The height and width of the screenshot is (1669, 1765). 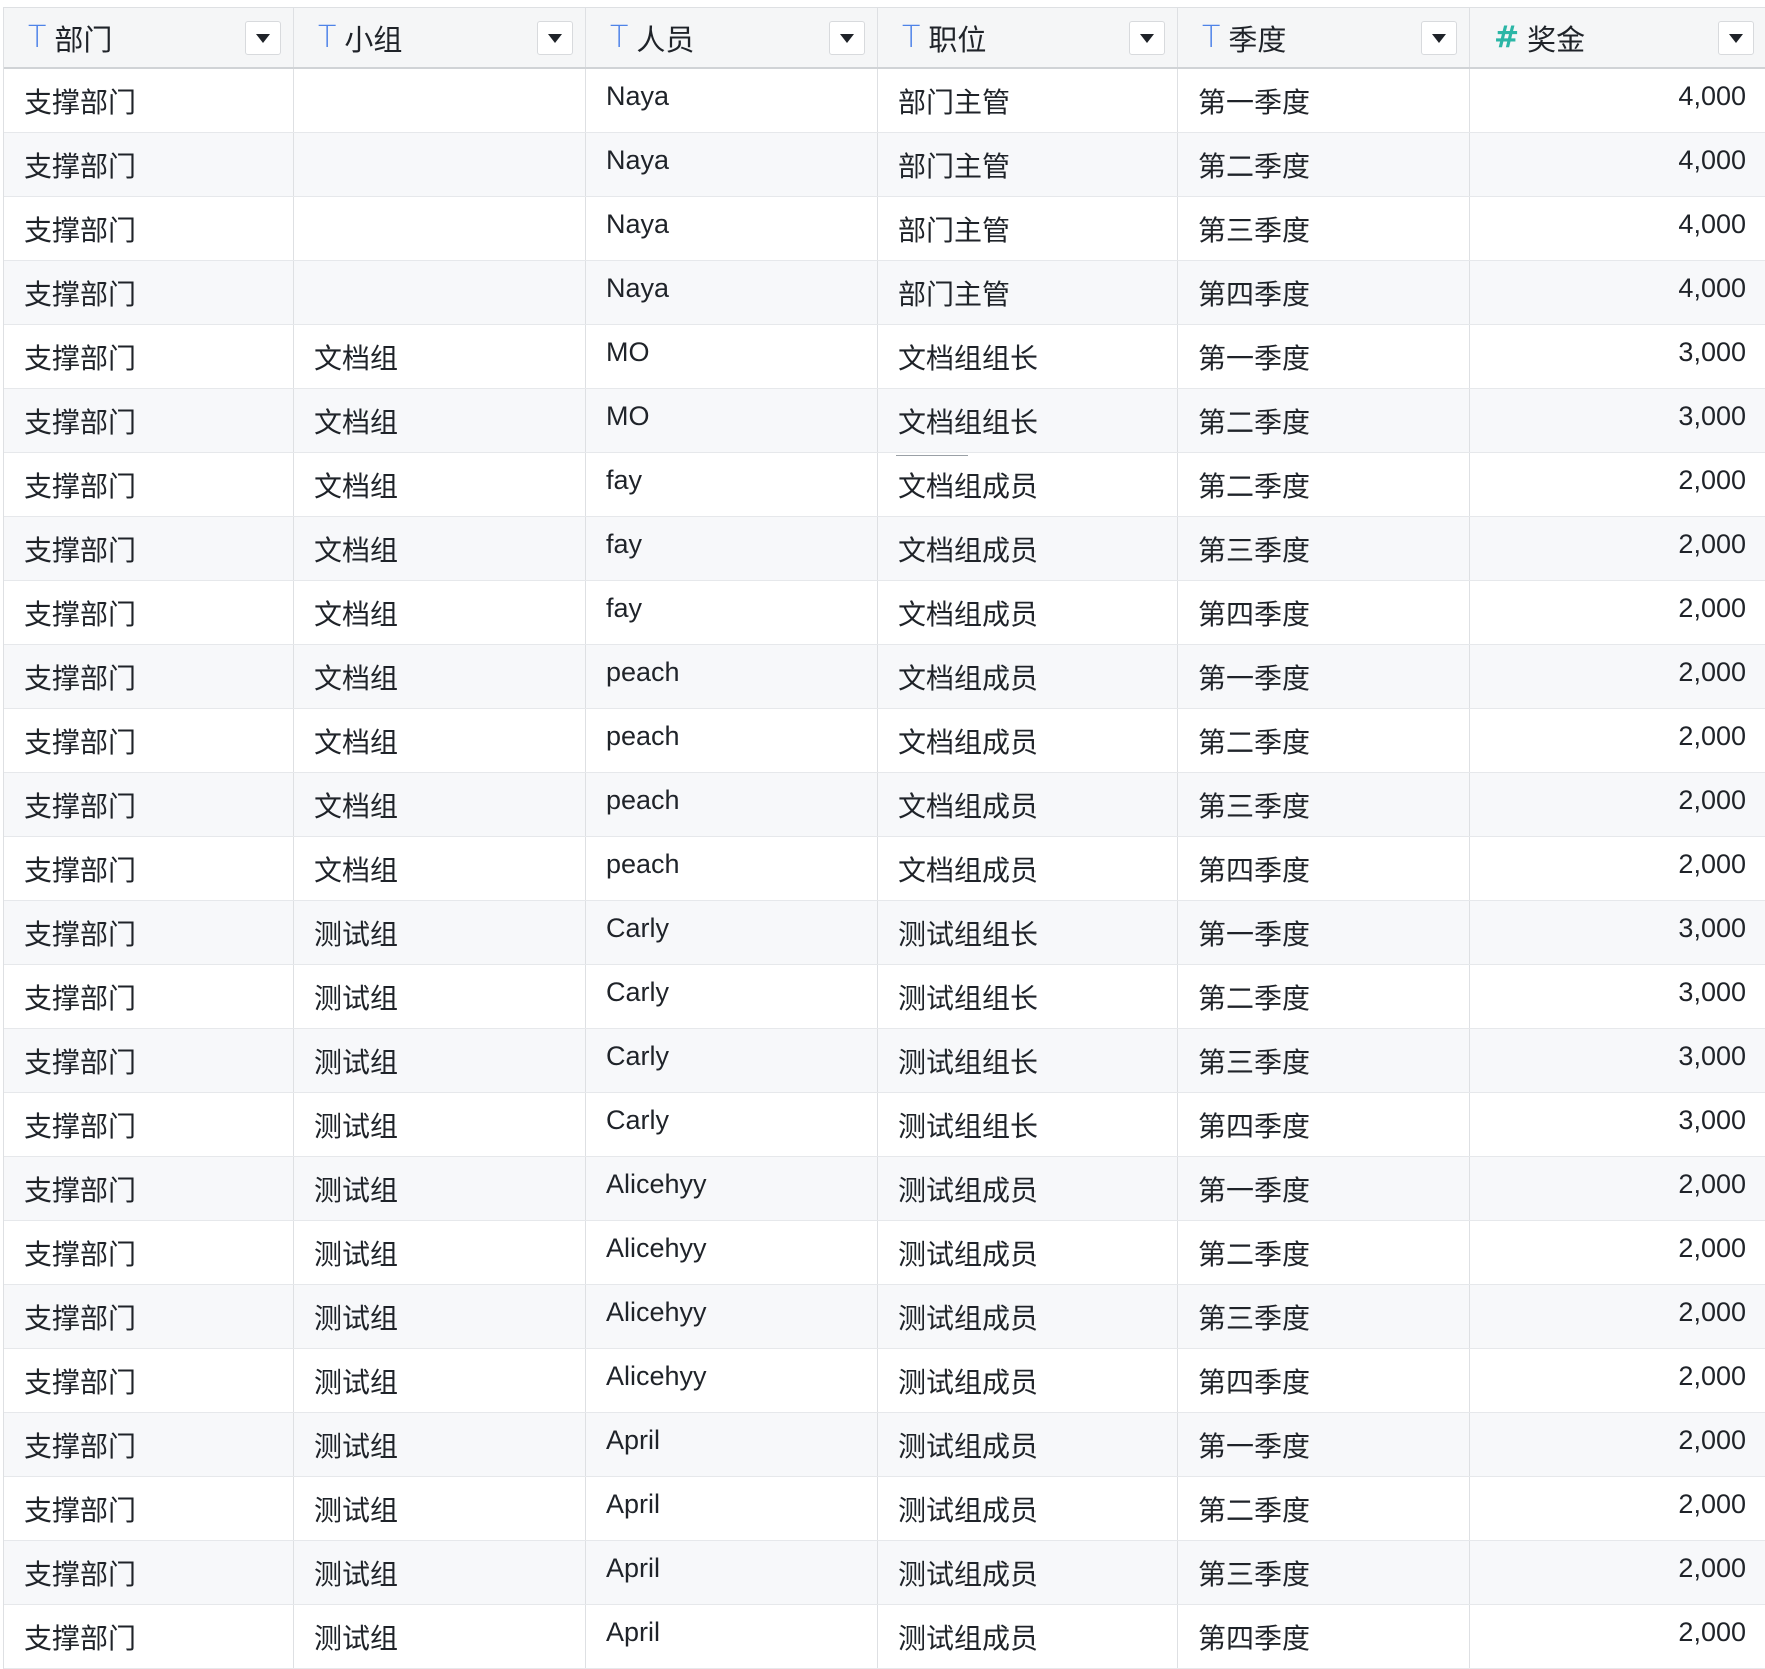 I want to click on table-row: 支撑部门 Naya 部门主管 第一季度 4,000, so click(x=884, y=101).